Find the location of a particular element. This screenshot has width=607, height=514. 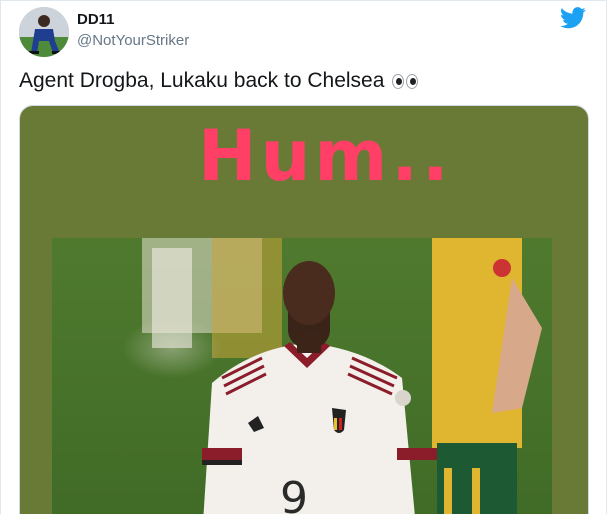

tweet-text-content: Agent Drogba, Lukaku back to Chelsea is located at coordinates (202, 80).